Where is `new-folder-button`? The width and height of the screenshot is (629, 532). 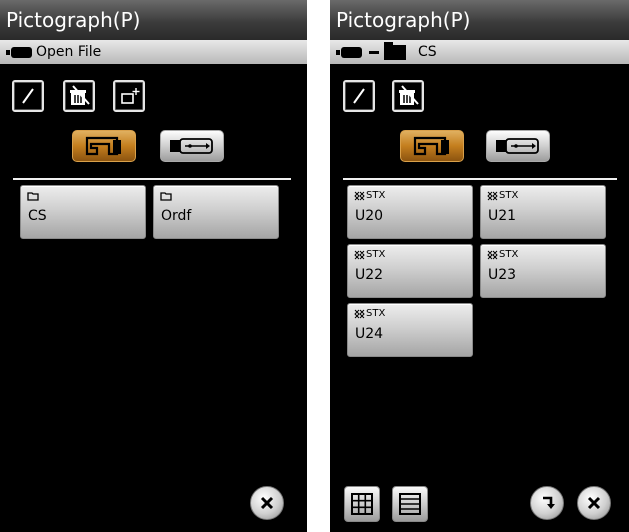
new-folder-button is located at coordinates (129, 96).